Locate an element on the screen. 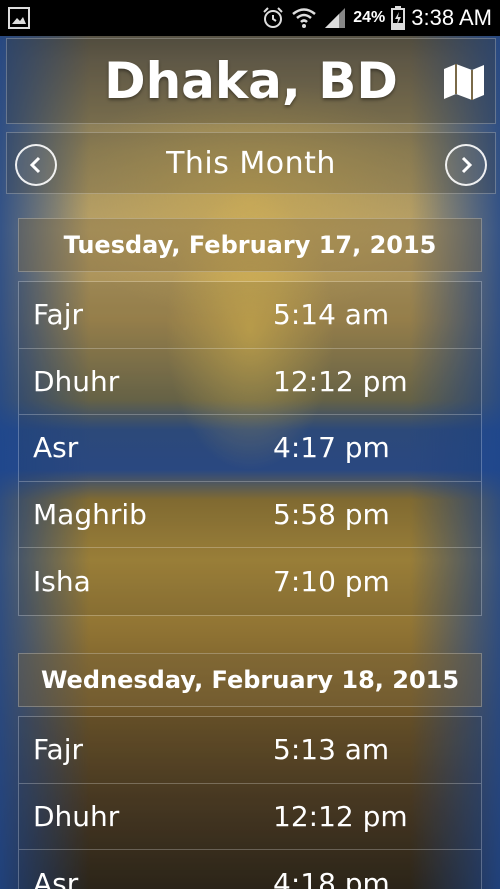  map-icon is located at coordinates (464, 82).